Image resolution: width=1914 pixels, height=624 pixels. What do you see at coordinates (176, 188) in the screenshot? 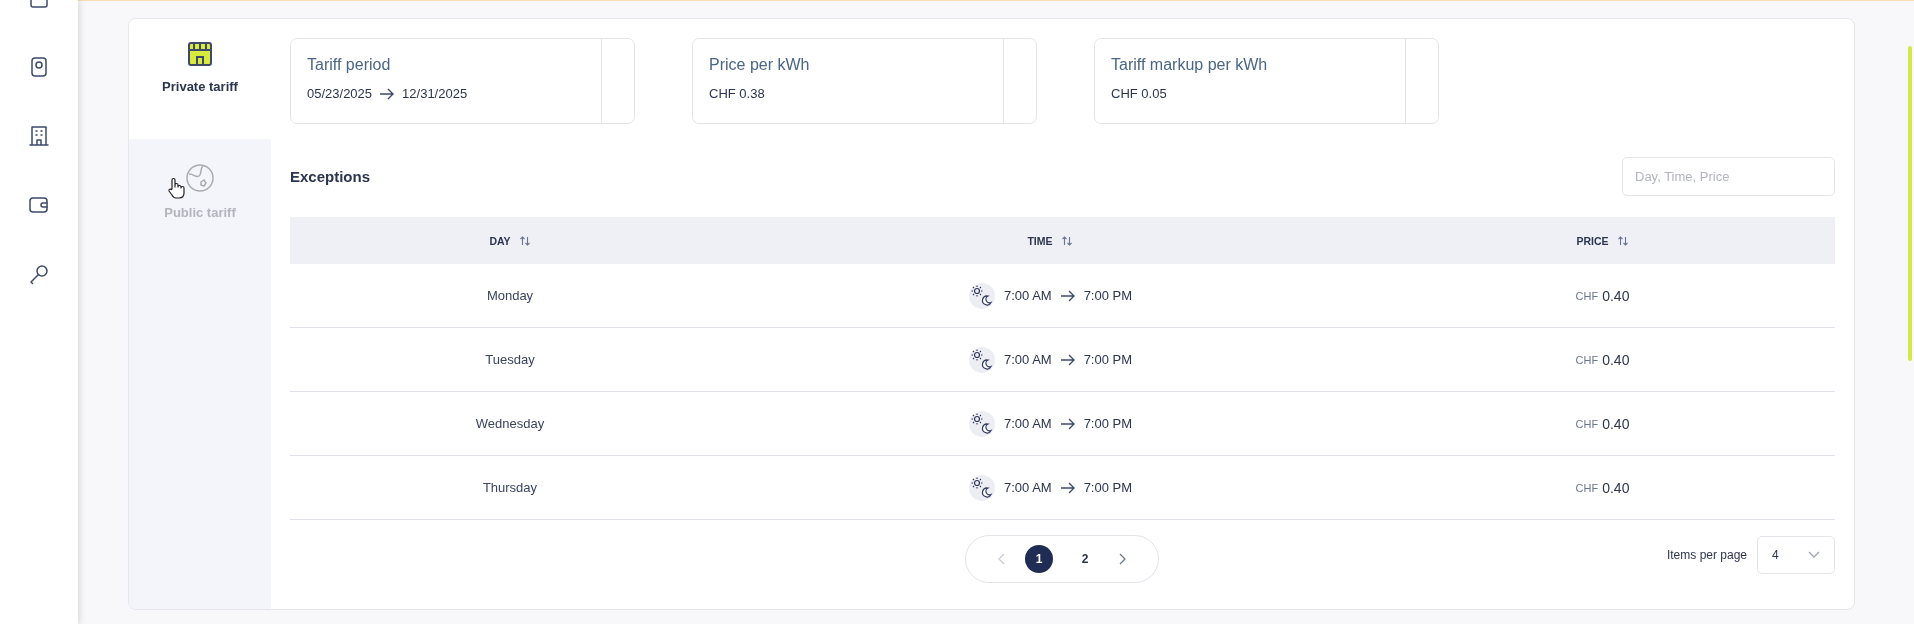
I see `hand-cursor-icon` at bounding box center [176, 188].